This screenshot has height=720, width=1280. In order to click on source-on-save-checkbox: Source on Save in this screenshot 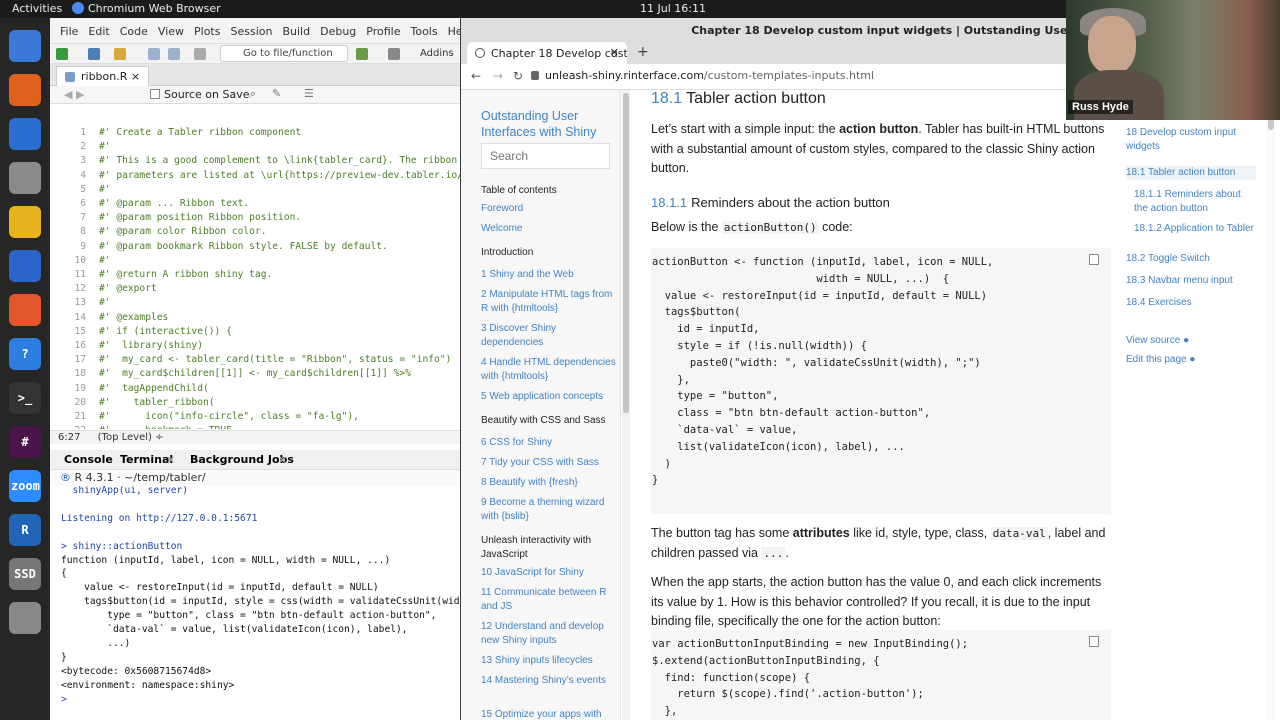, I will do `click(199, 94)`.